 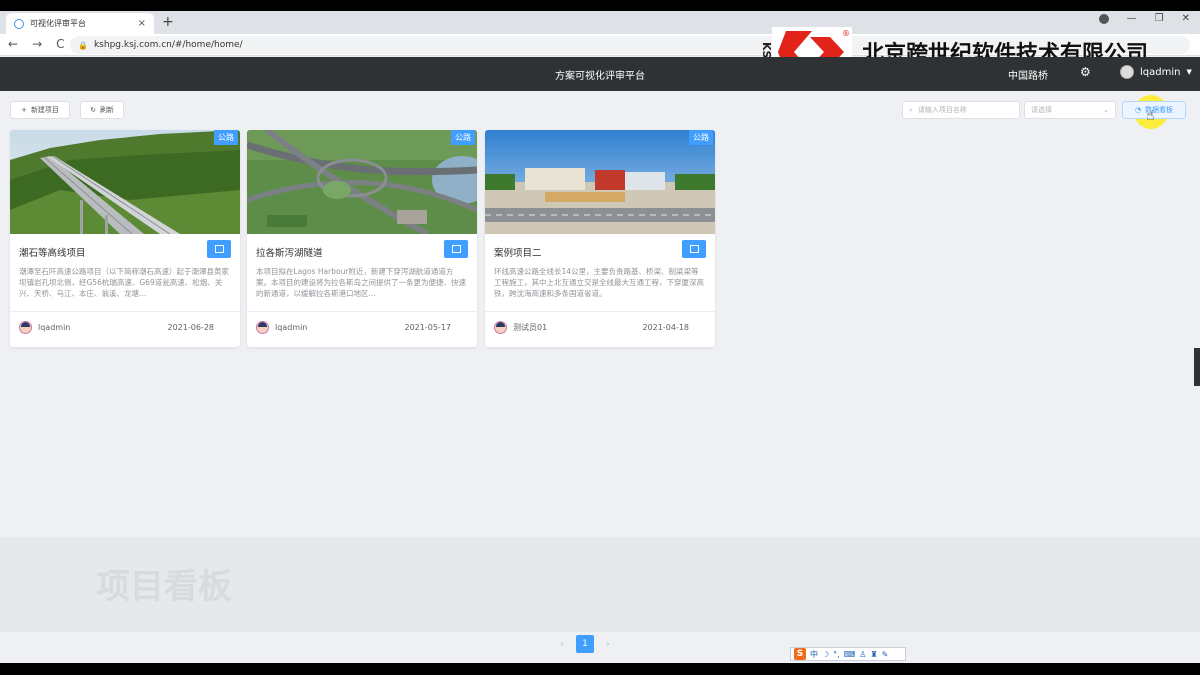 What do you see at coordinates (1150, 116) in the screenshot?
I see `hand-cursor-icon: ☝` at bounding box center [1150, 116].